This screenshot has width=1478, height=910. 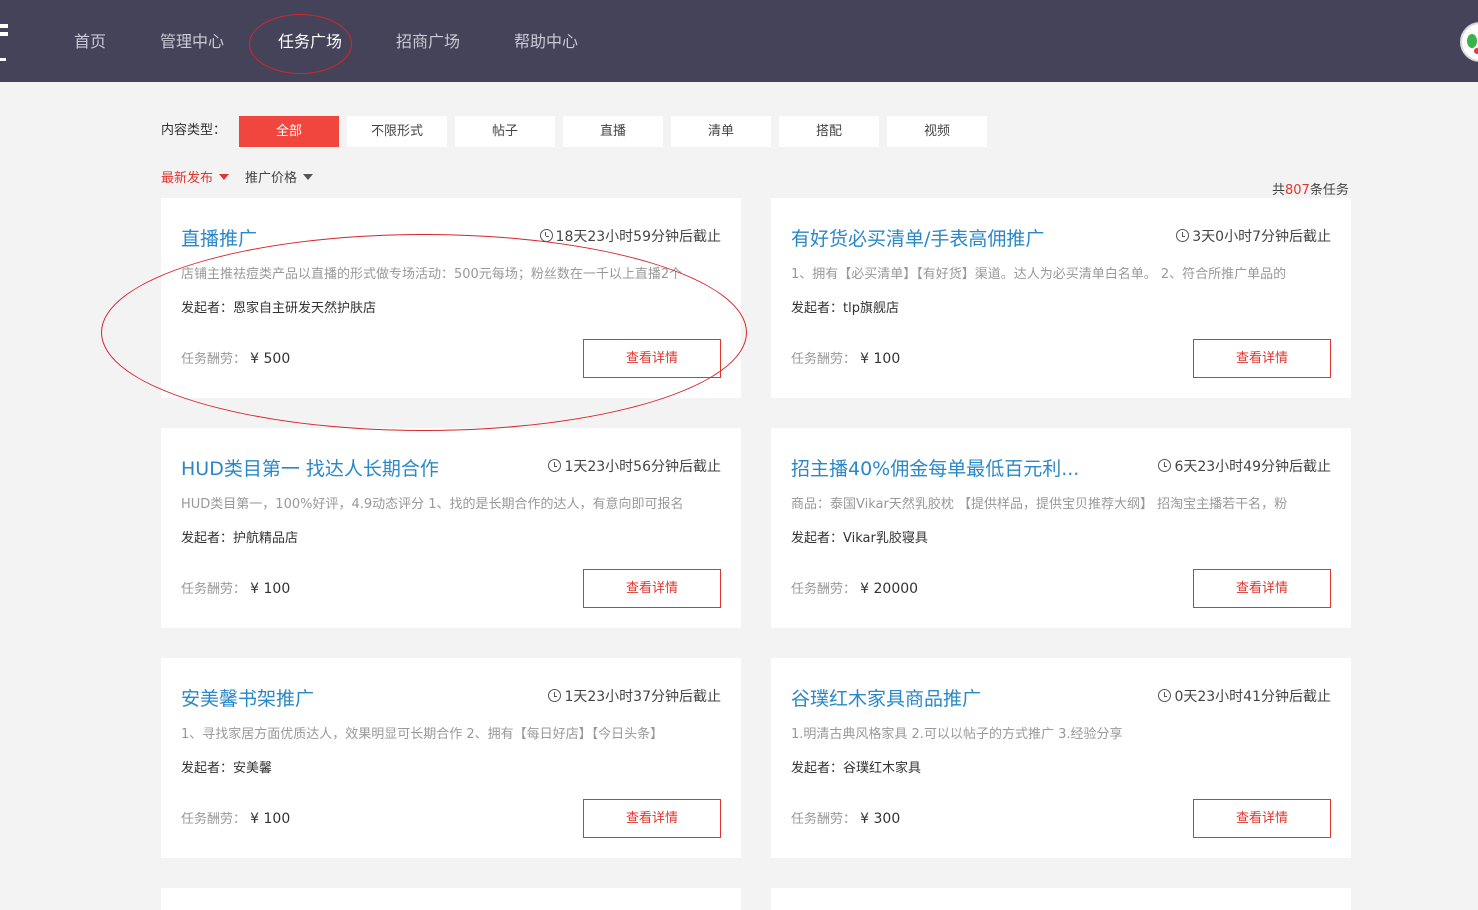 I want to click on sort-latest-label: 最新发布, so click(x=187, y=178).